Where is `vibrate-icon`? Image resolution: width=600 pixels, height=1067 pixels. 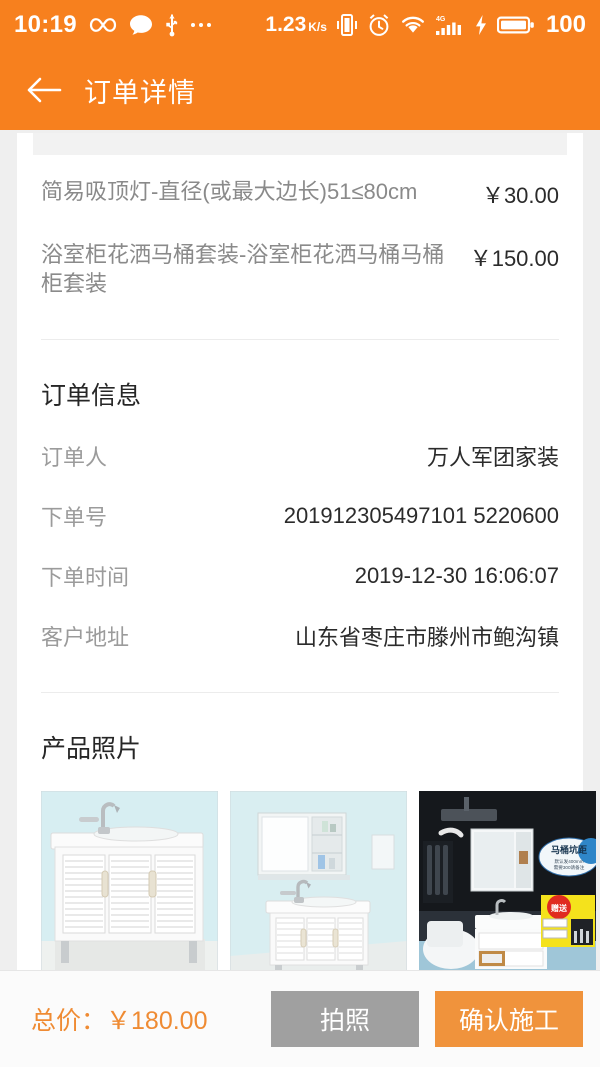 vibrate-icon is located at coordinates (347, 25).